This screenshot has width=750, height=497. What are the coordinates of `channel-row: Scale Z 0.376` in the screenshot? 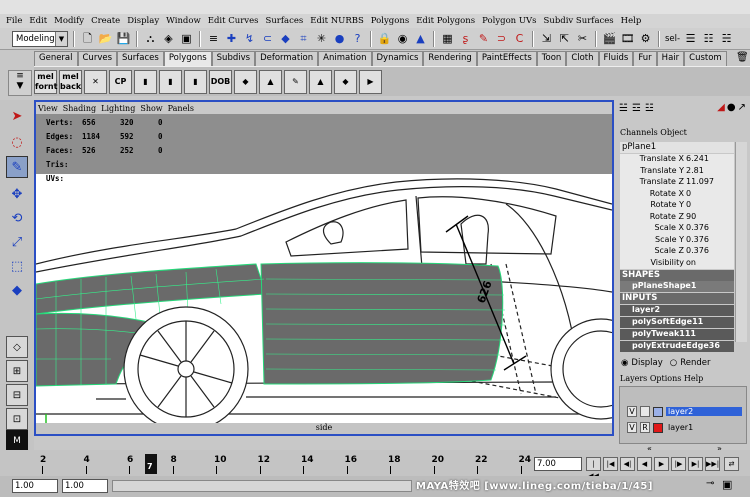 It's located at (677, 252).